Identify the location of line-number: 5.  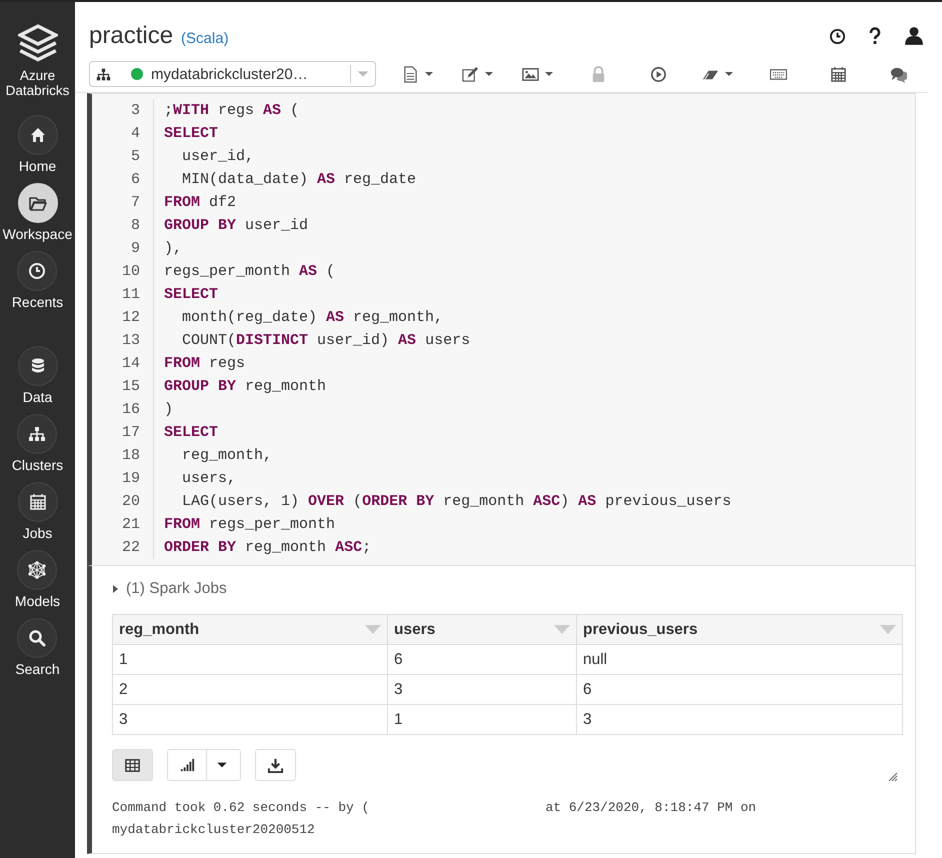
(129, 156).